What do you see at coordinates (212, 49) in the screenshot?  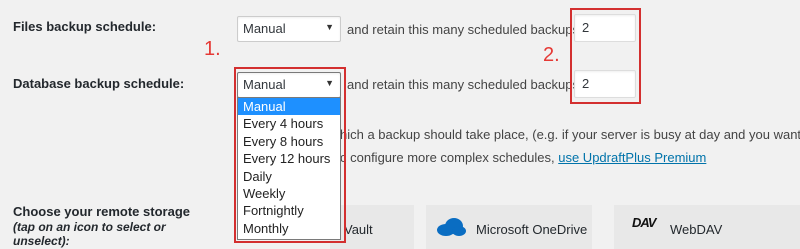 I see `annotation-marker-1: 1.` at bounding box center [212, 49].